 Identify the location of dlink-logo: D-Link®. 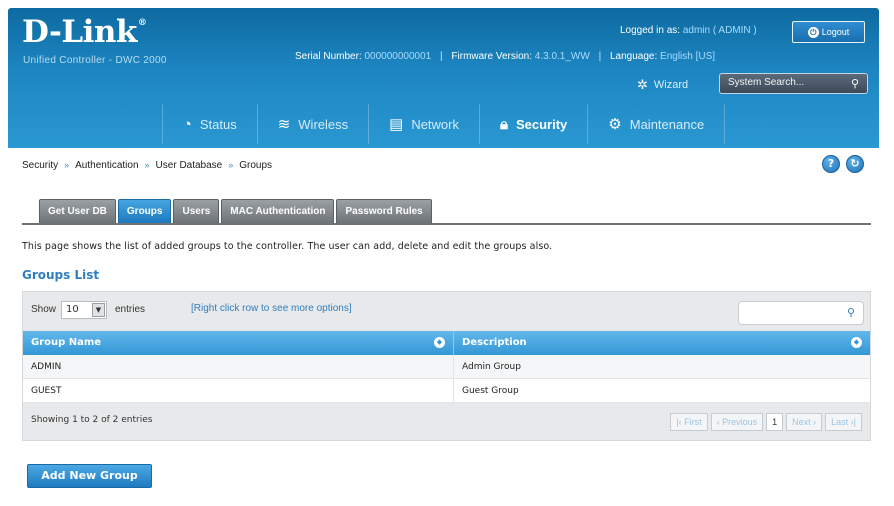
(84, 32).